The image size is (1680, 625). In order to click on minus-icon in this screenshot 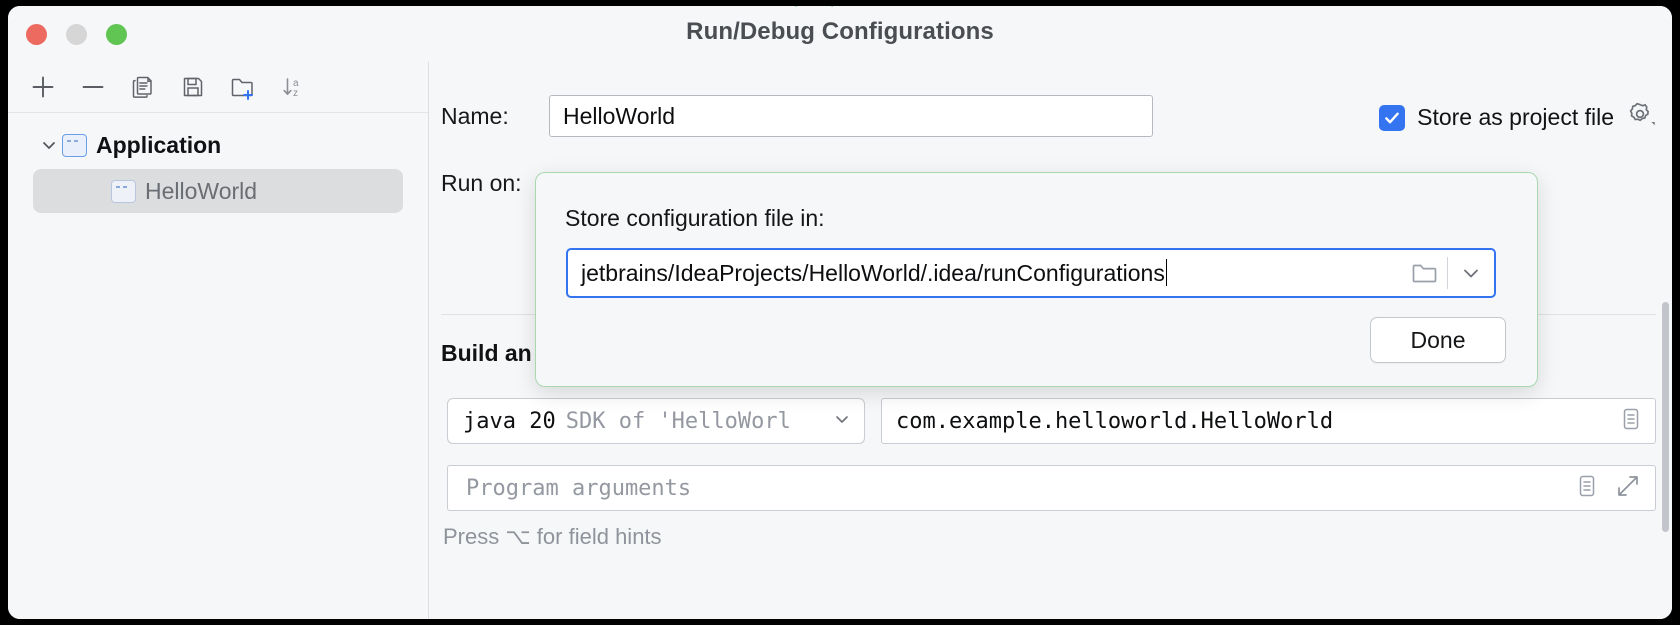, I will do `click(93, 87)`.